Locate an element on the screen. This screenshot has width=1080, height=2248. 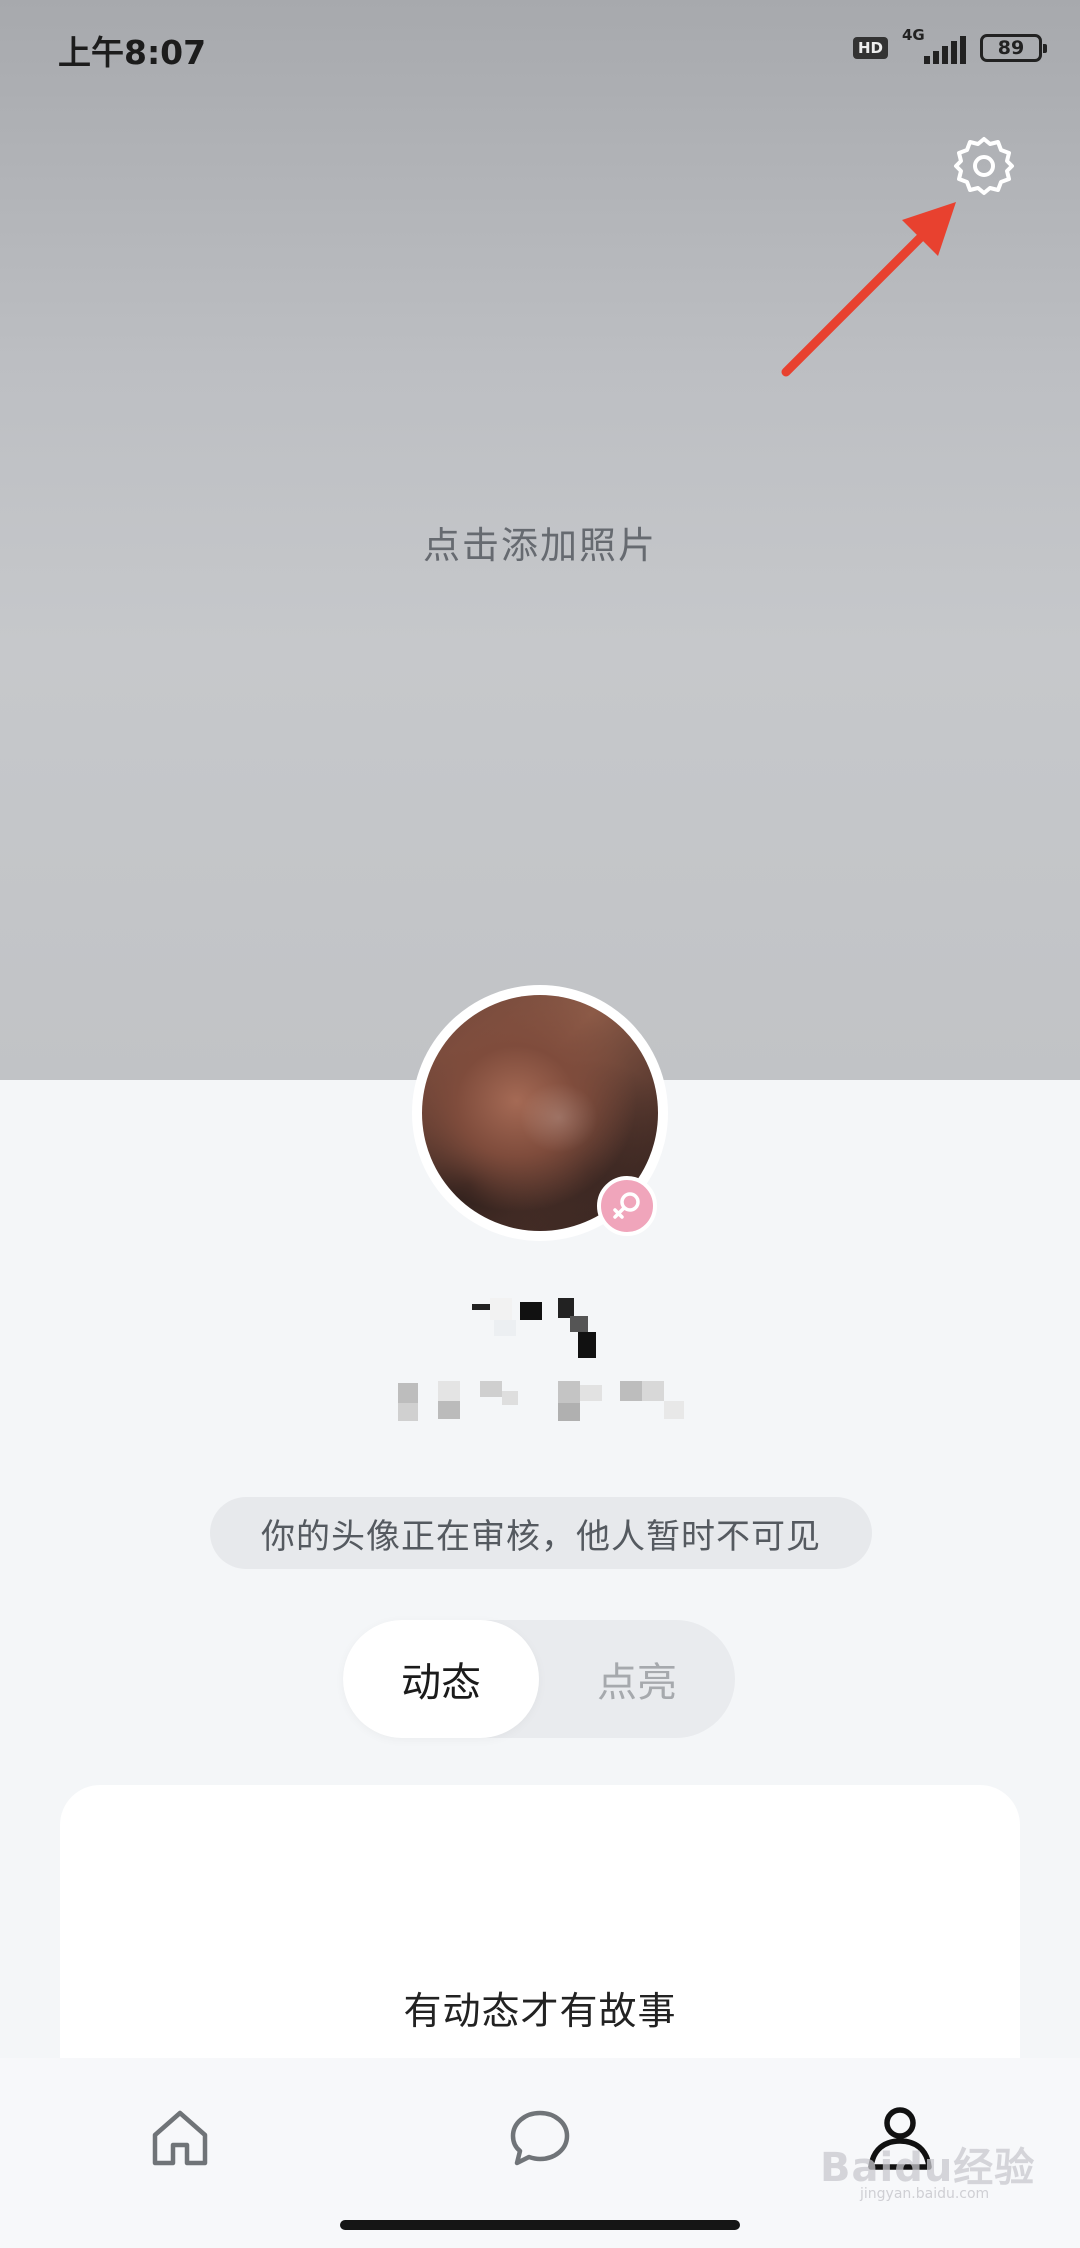
signal-icon: 4G is located at coordinates (934, 46).